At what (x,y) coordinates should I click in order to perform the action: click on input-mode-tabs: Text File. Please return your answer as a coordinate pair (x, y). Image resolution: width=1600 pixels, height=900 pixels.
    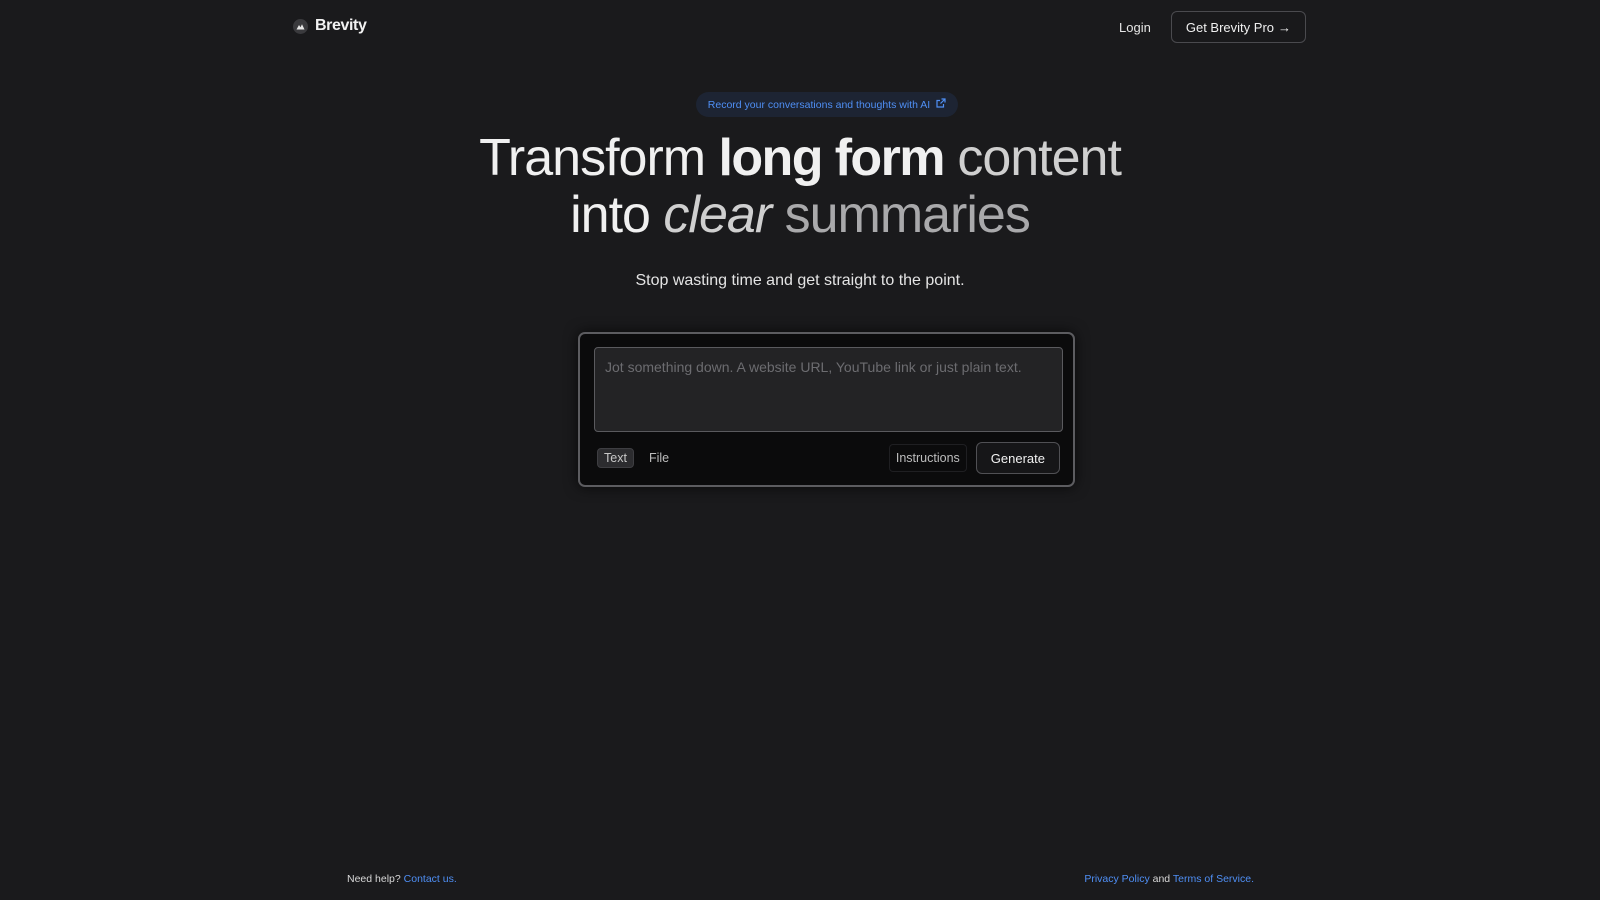
    Looking at the image, I should click on (636, 458).